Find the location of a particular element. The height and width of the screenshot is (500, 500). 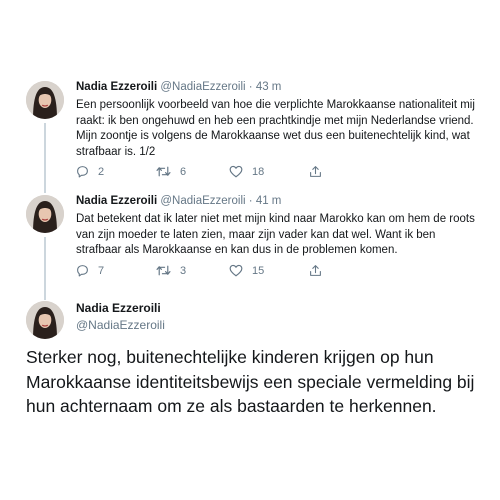

reply-button: 2 is located at coordinates (90, 171).